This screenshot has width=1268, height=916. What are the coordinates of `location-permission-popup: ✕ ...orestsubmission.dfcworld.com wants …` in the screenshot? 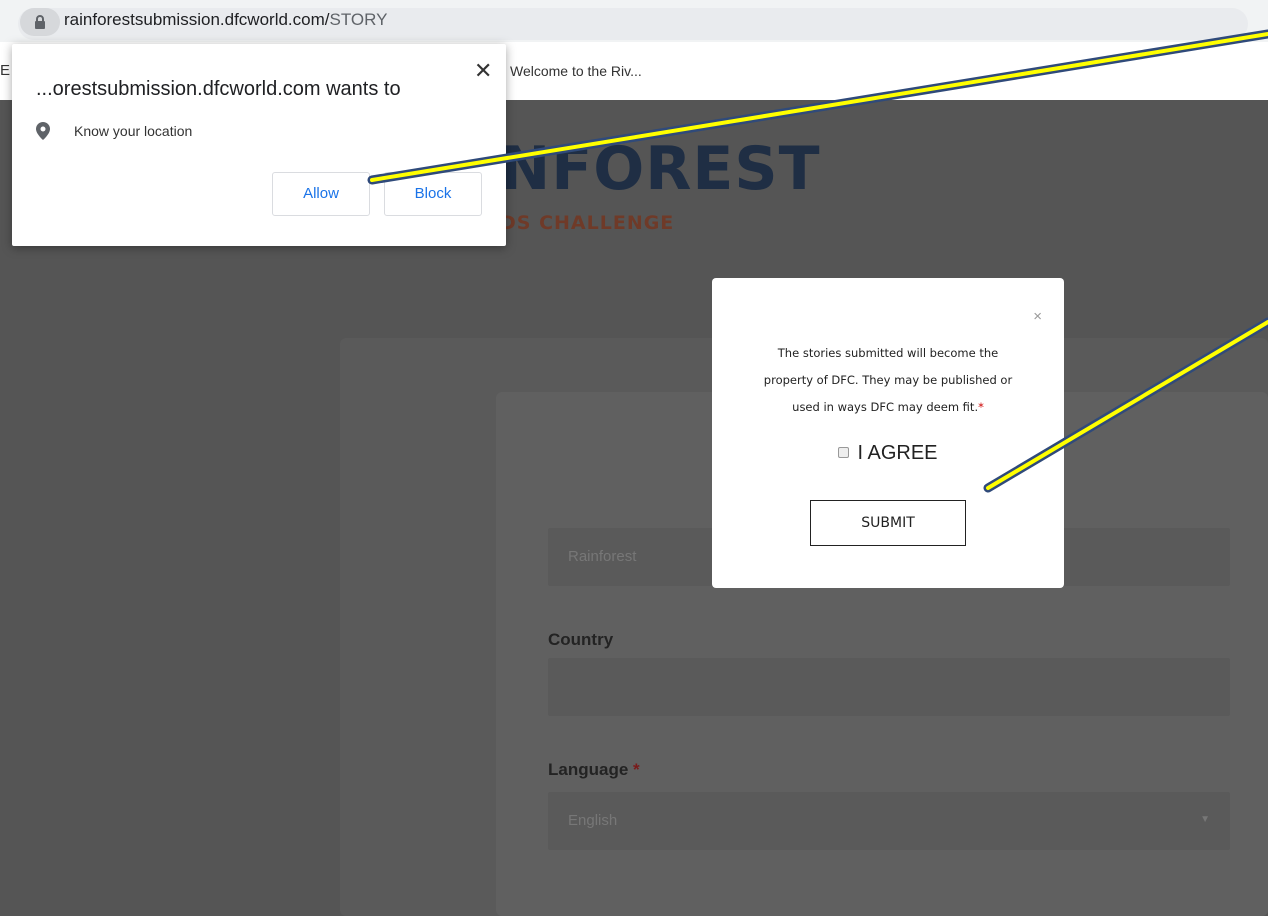 It's located at (259, 145).